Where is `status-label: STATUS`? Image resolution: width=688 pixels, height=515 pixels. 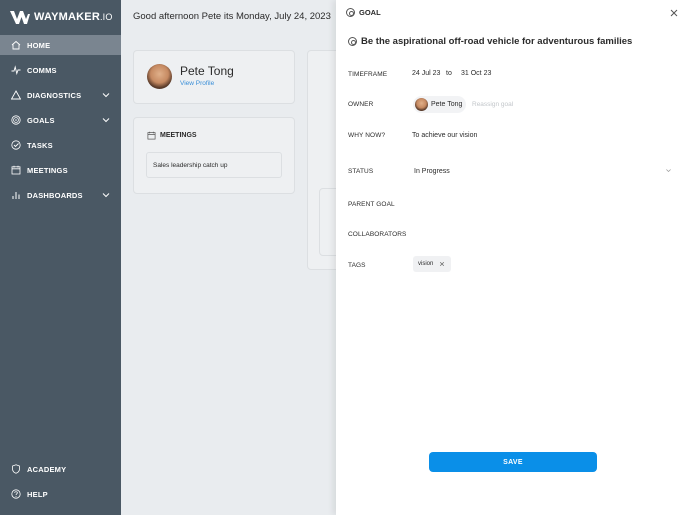 status-label: STATUS is located at coordinates (361, 171).